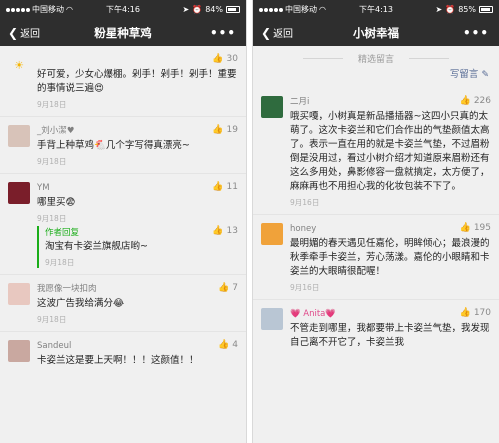 This screenshot has height=443, width=499. What do you see at coordinates (482, 101) in the screenshot?
I see `like-count: 226` at bounding box center [482, 101].